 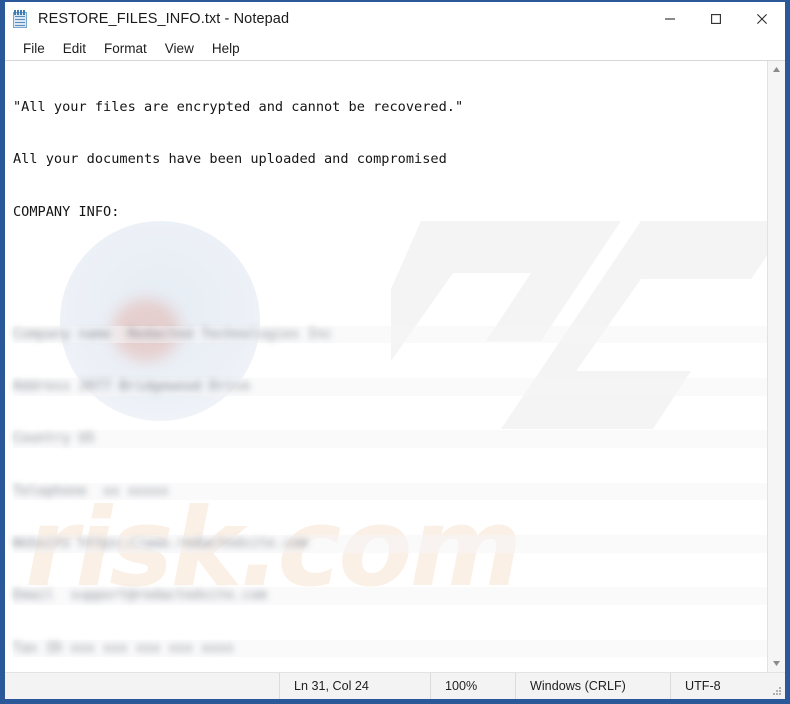 I want to click on redacted-text: Country US, so click(x=54, y=438).